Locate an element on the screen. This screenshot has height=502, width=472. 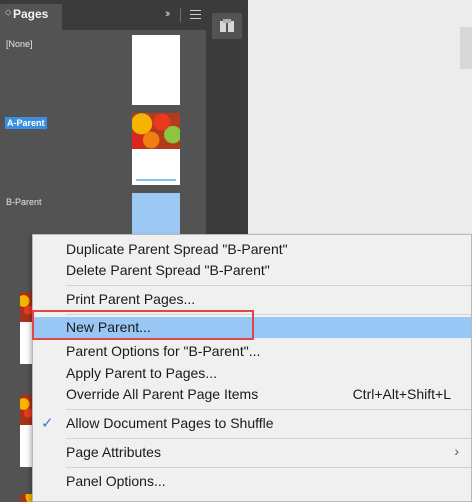
checkmark-icon: ✓ is located at coordinates (47, 423).